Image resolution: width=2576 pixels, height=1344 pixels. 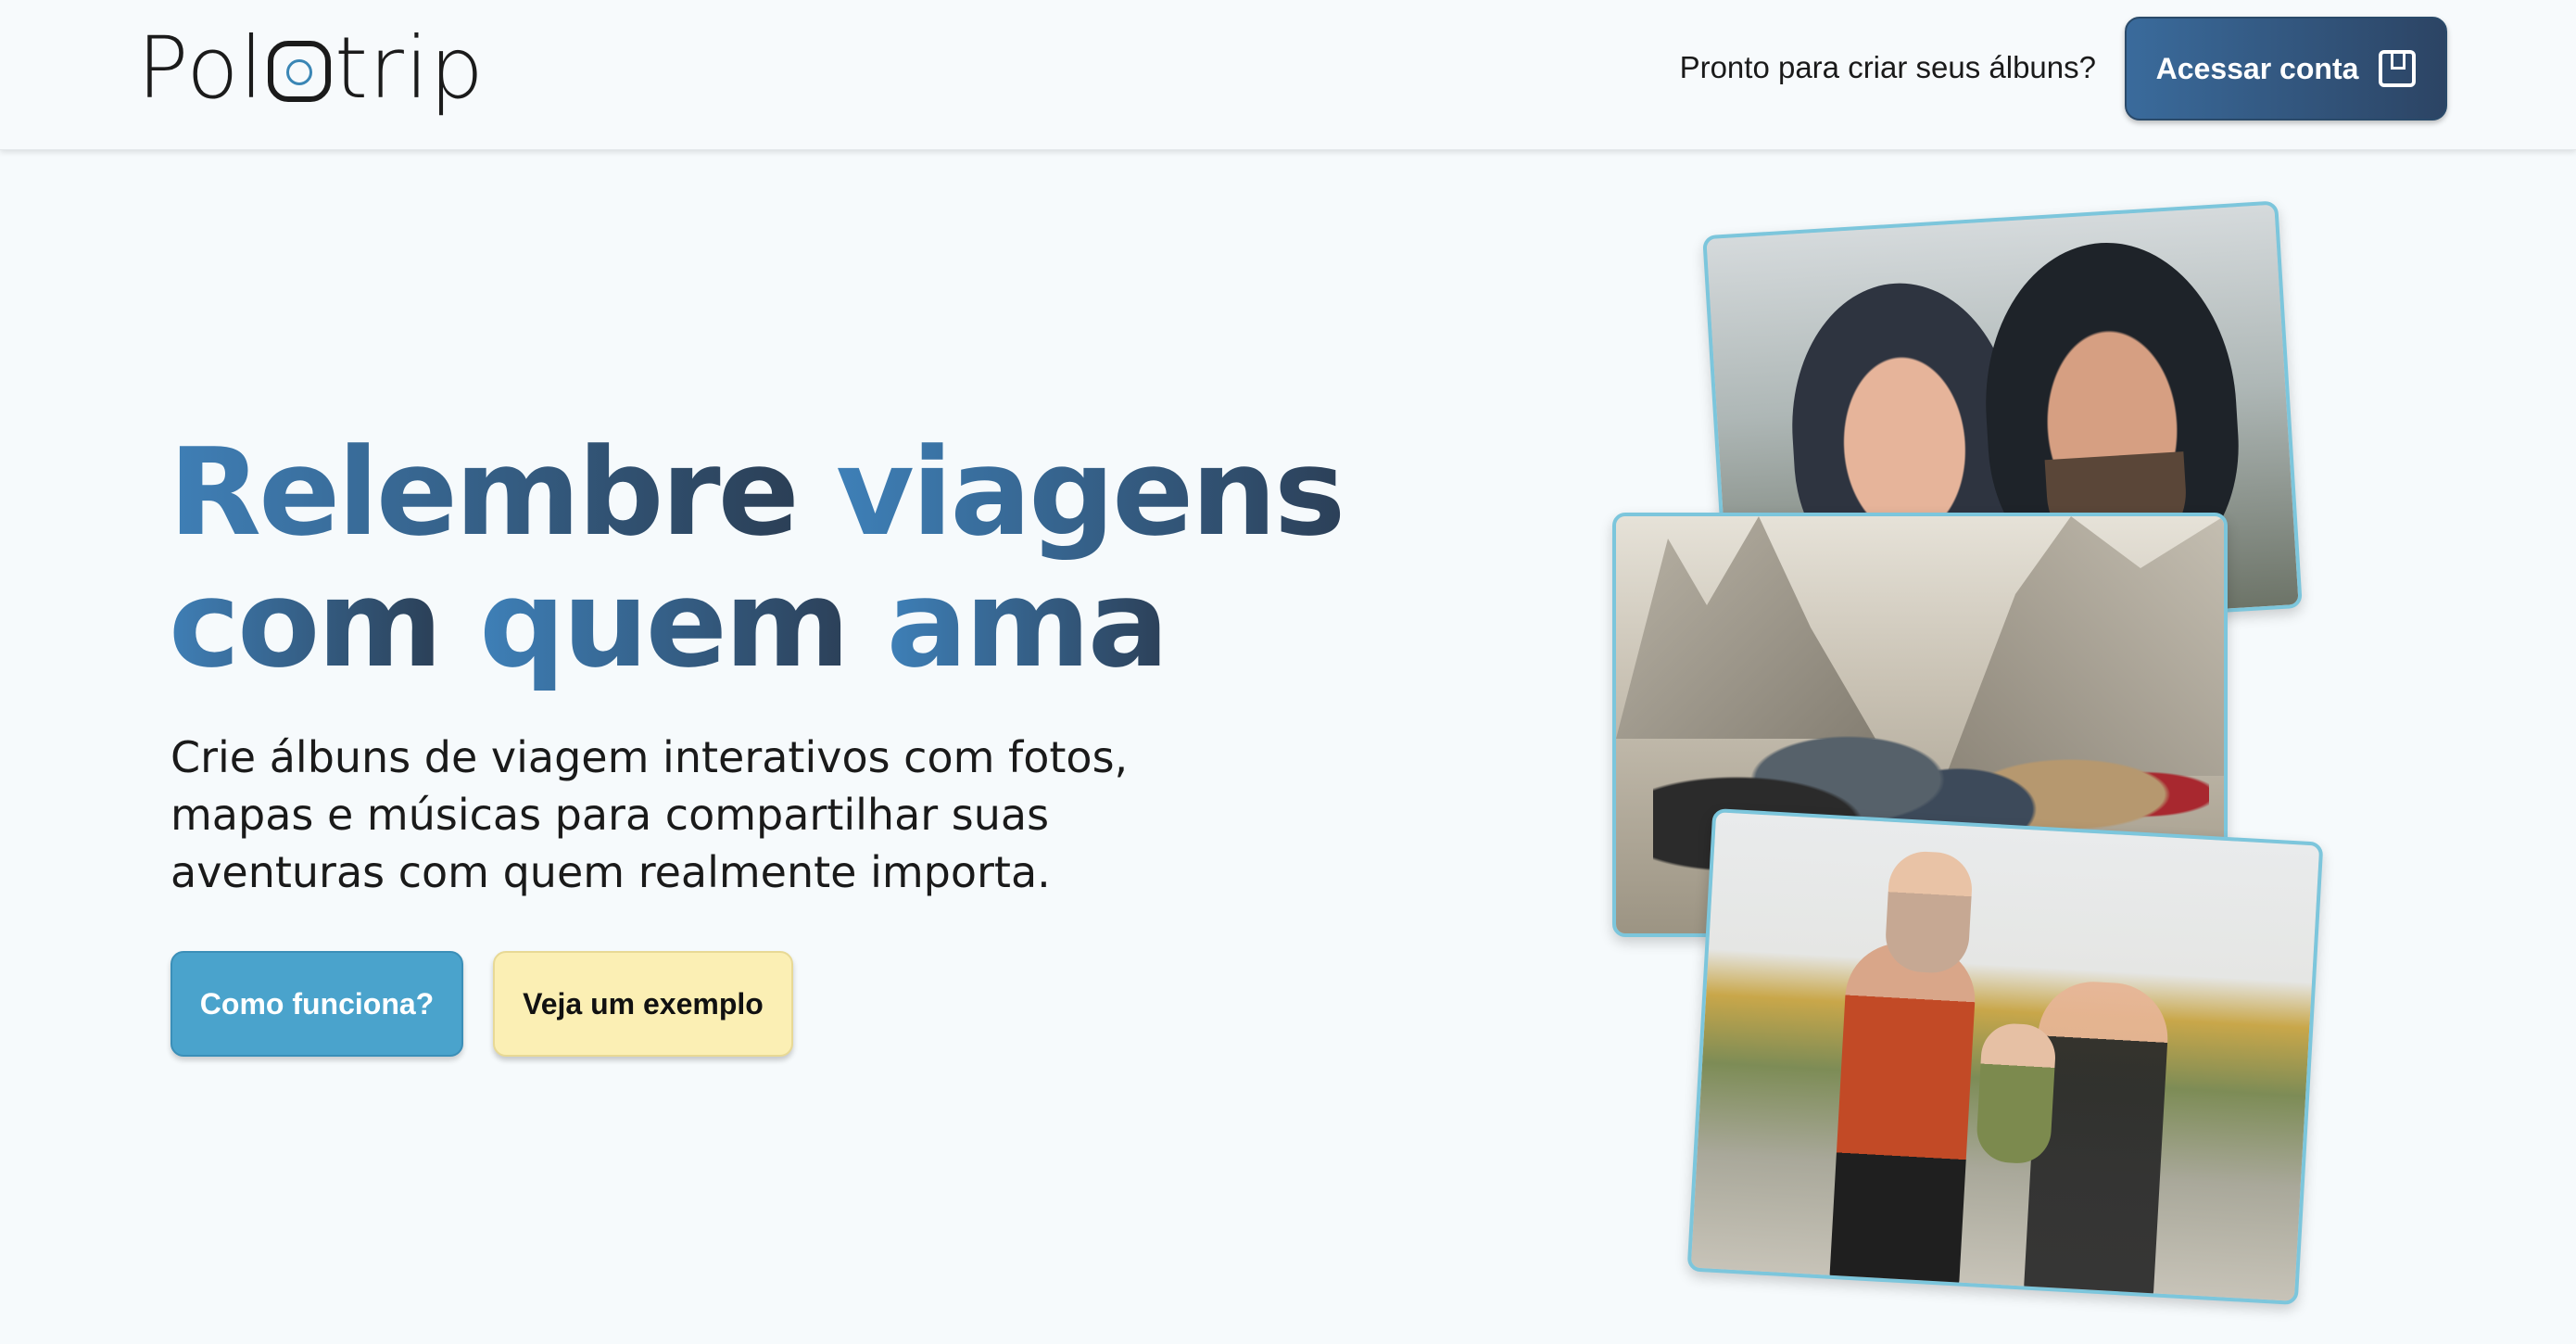 What do you see at coordinates (643, 1004) in the screenshot?
I see `see-example-button: Veja um exemplo` at bounding box center [643, 1004].